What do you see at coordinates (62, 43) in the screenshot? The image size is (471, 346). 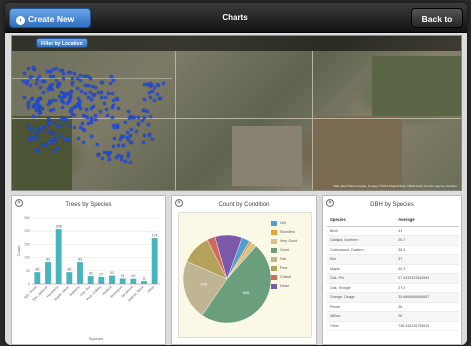 I see `filter-by-location-button: Filter by Location` at bounding box center [62, 43].